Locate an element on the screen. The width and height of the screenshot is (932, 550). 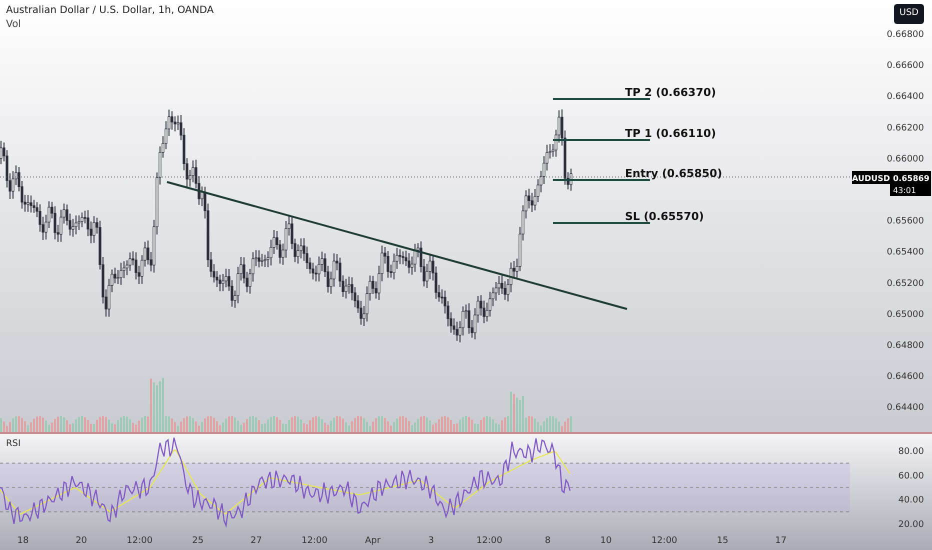
price-tick-label: 0.64600 is located at coordinates (905, 377).